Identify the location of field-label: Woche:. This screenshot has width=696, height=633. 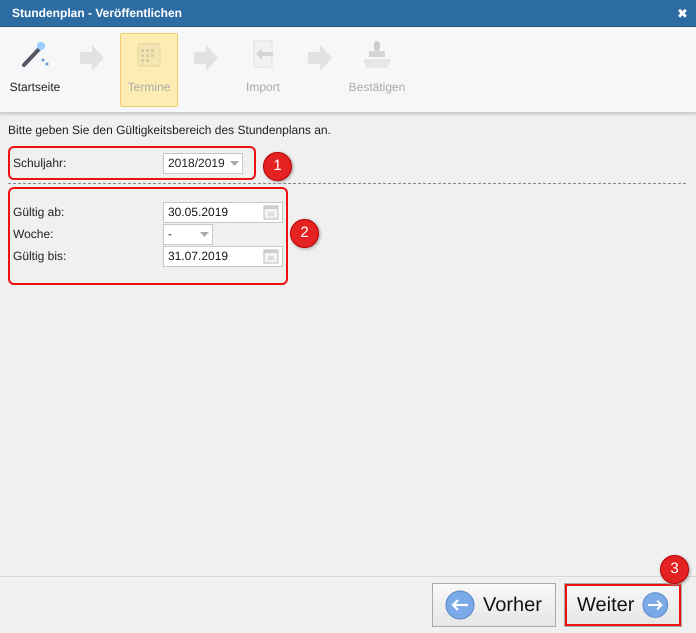
(33, 234).